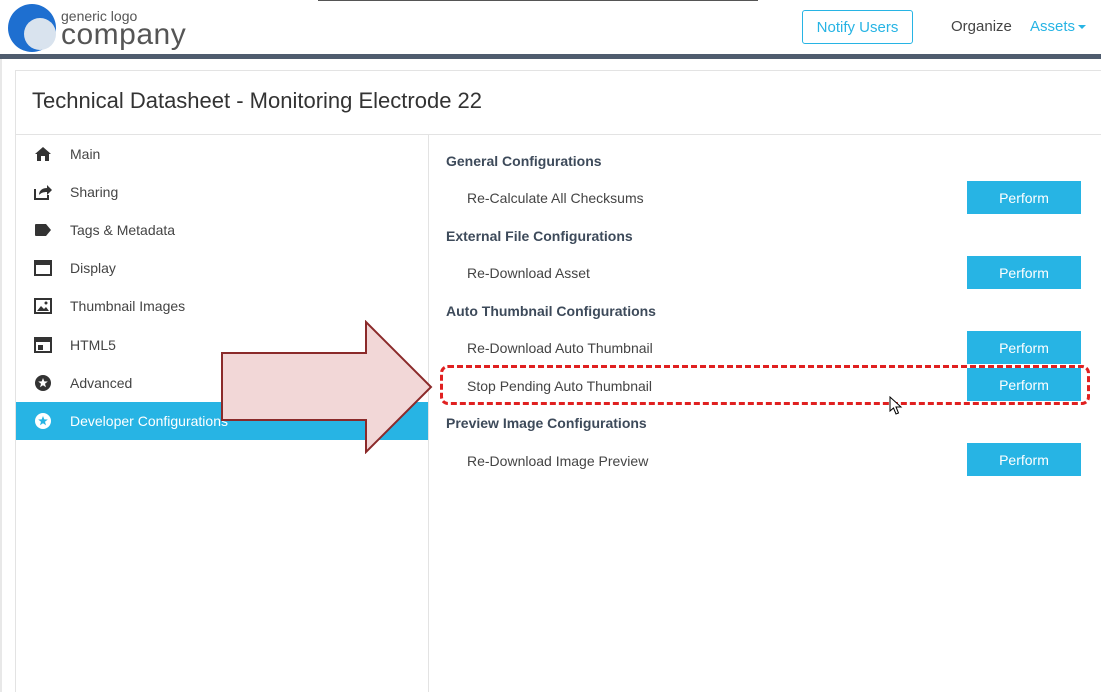 Image resolution: width=1101 pixels, height=692 pixels. Describe the element at coordinates (43, 230) in the screenshot. I see `tag-icon` at that location.